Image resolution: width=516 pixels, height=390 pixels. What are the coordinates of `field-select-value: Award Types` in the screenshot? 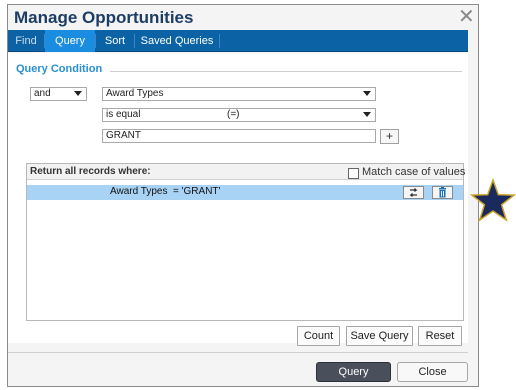 It's located at (135, 93).